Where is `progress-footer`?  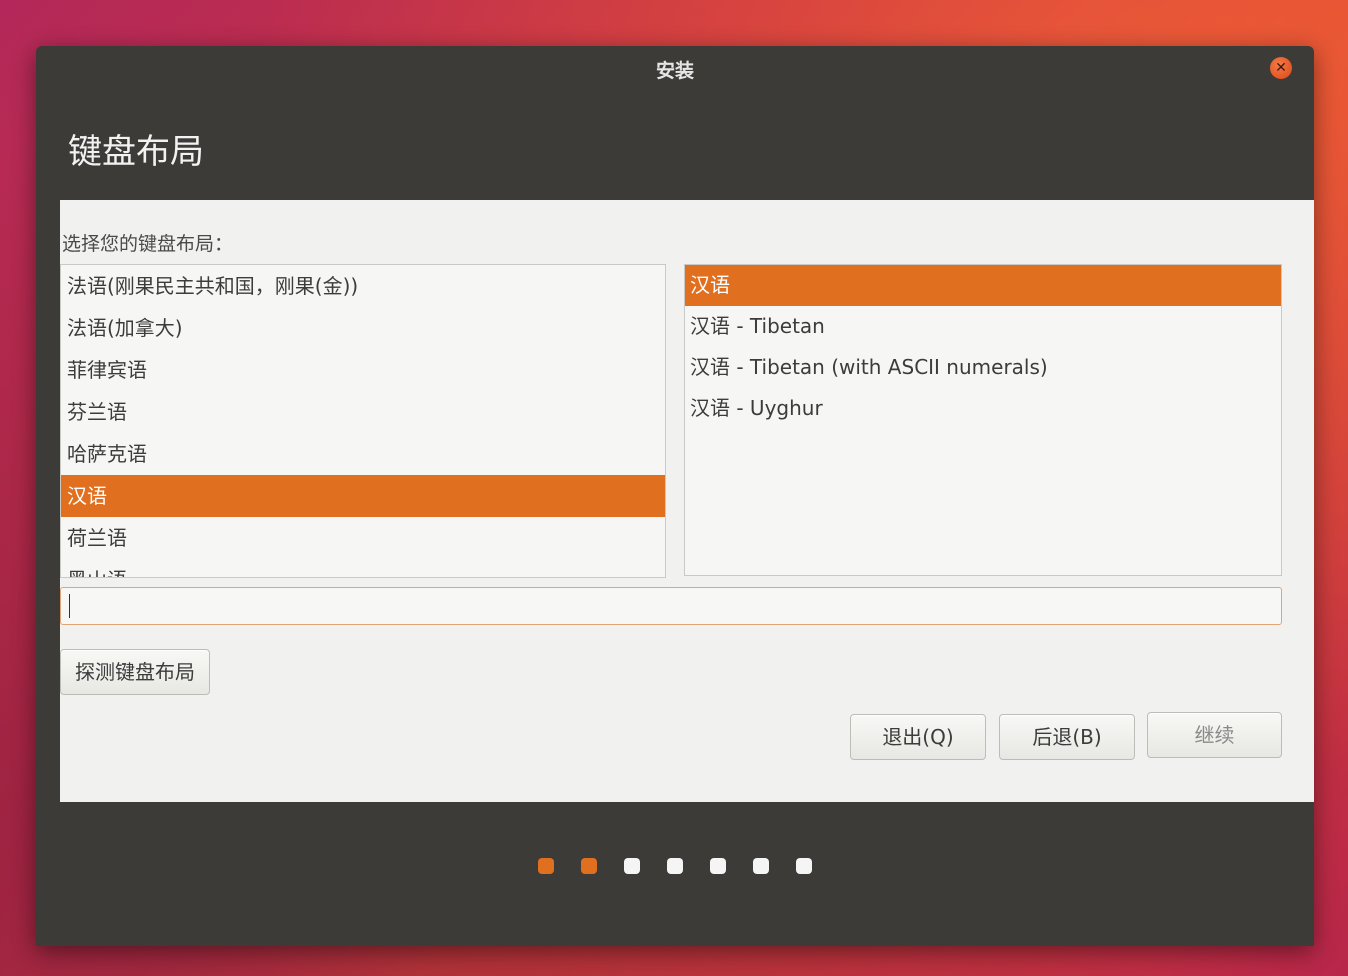
progress-footer is located at coordinates (675, 874).